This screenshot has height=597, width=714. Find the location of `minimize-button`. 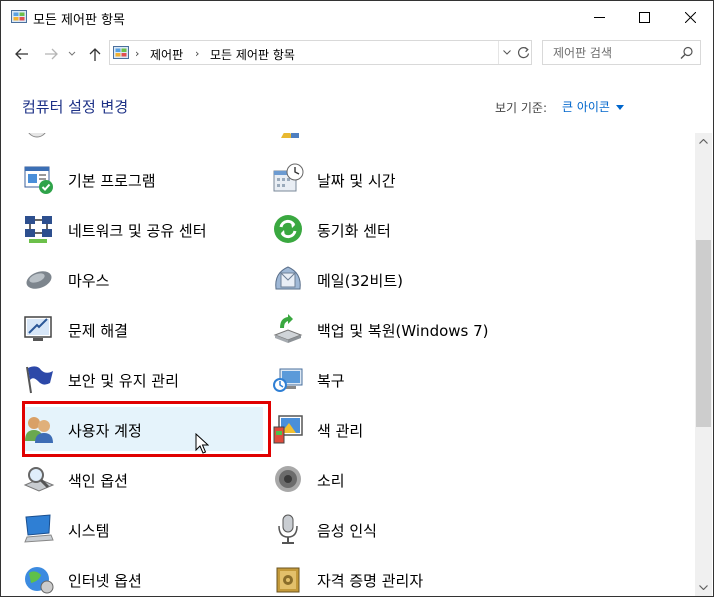

minimize-button is located at coordinates (599, 17).